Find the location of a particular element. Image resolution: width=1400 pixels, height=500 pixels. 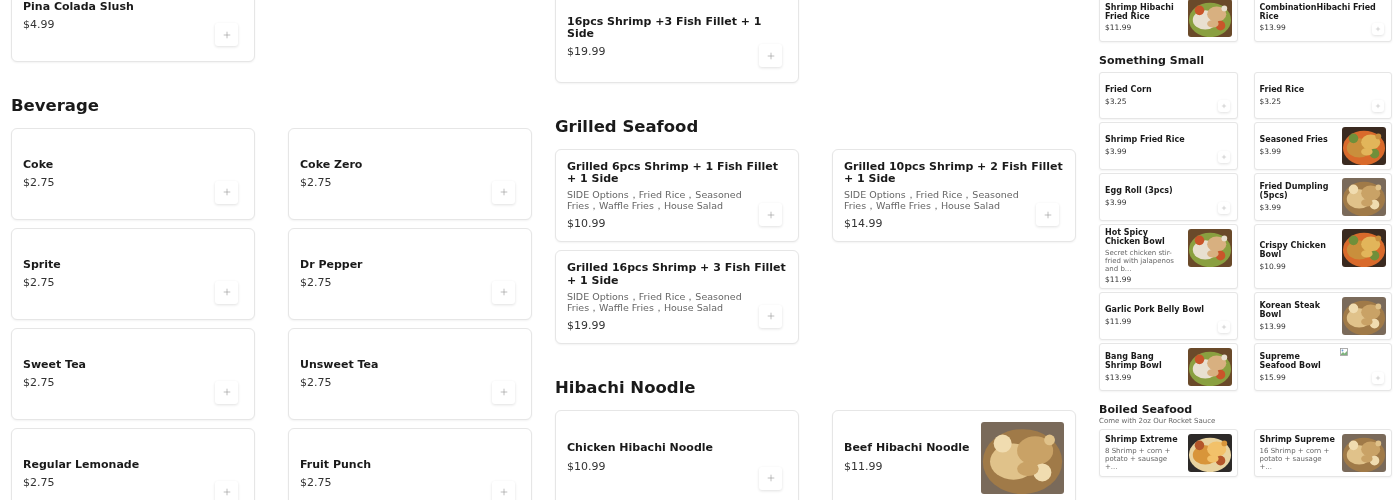

item-name: Dr Pepper is located at coordinates (332, 264).